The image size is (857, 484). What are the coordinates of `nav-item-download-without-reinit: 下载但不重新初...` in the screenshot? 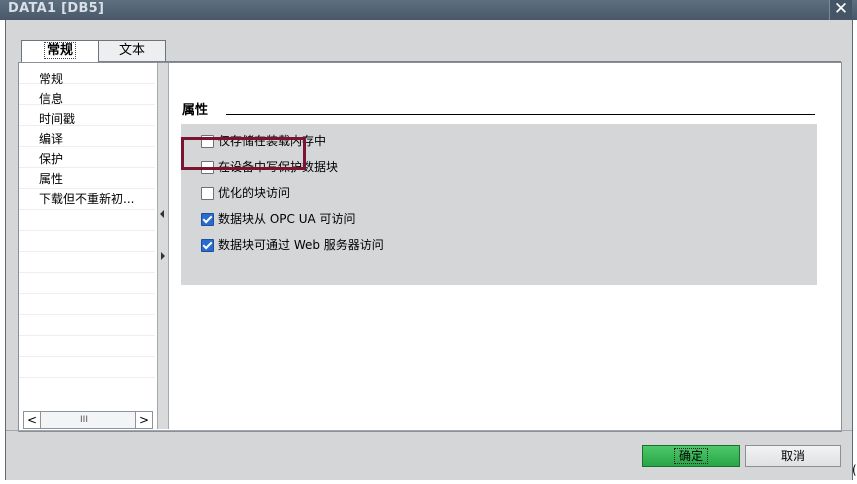 It's located at (86, 199).